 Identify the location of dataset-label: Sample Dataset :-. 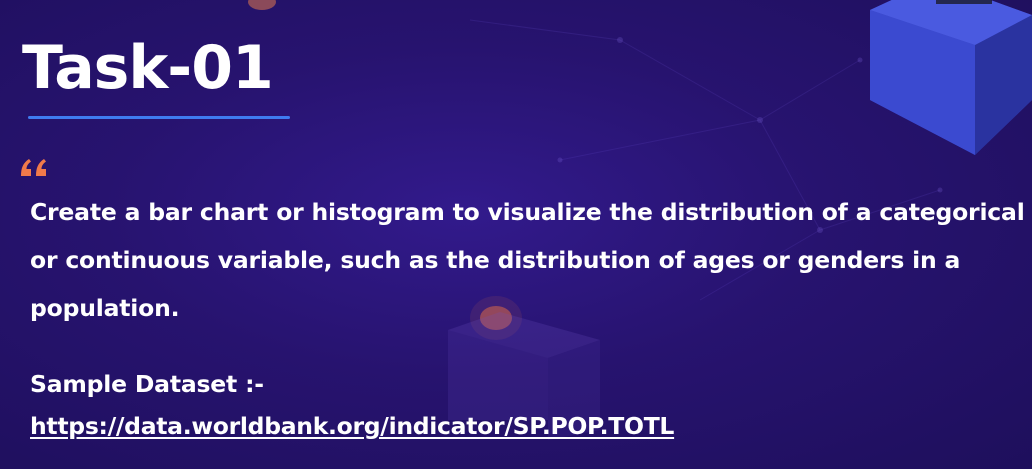
(147, 384).